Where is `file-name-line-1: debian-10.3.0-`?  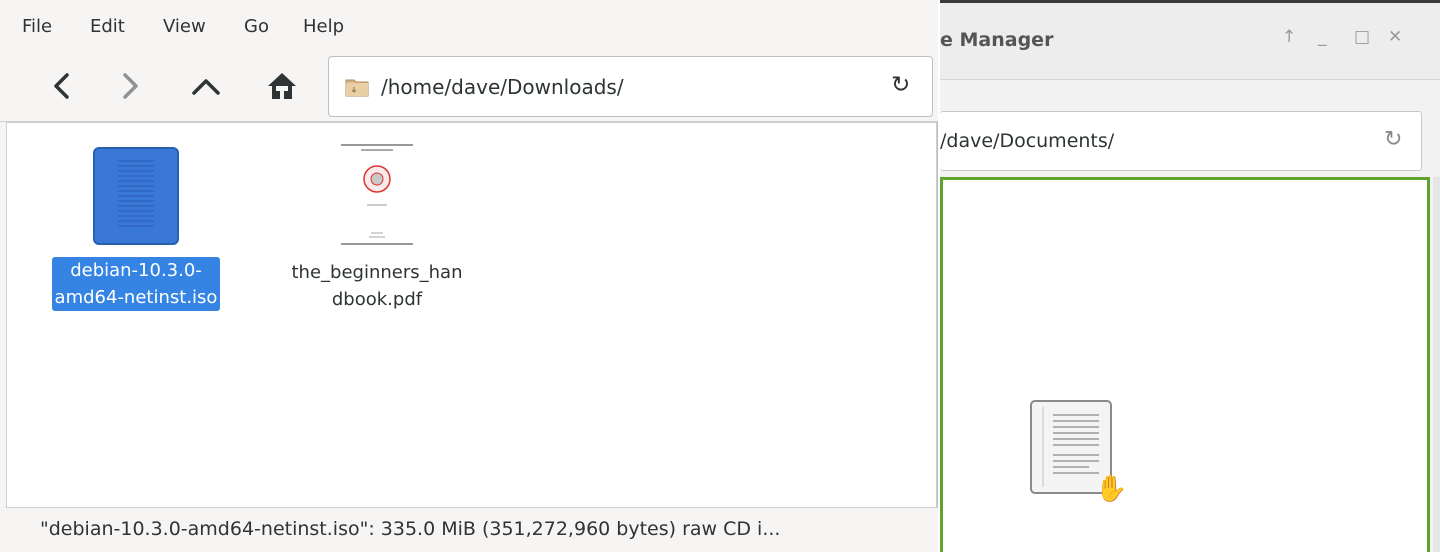 file-name-line-1: debian-10.3.0- is located at coordinates (136, 270).